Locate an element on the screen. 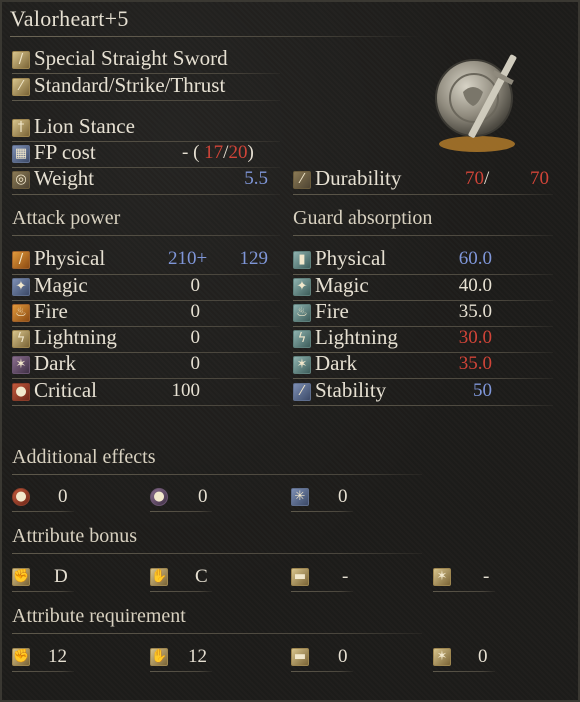 Image resolution: width=580 pixels, height=702 pixels. durability-current: 70 is located at coordinates (474, 178).